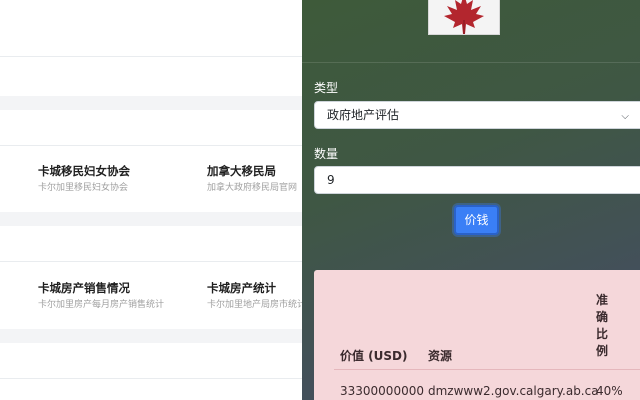 This screenshot has width=640, height=400. Describe the element at coordinates (326, 88) in the screenshot. I see `type-label: 类型` at that location.